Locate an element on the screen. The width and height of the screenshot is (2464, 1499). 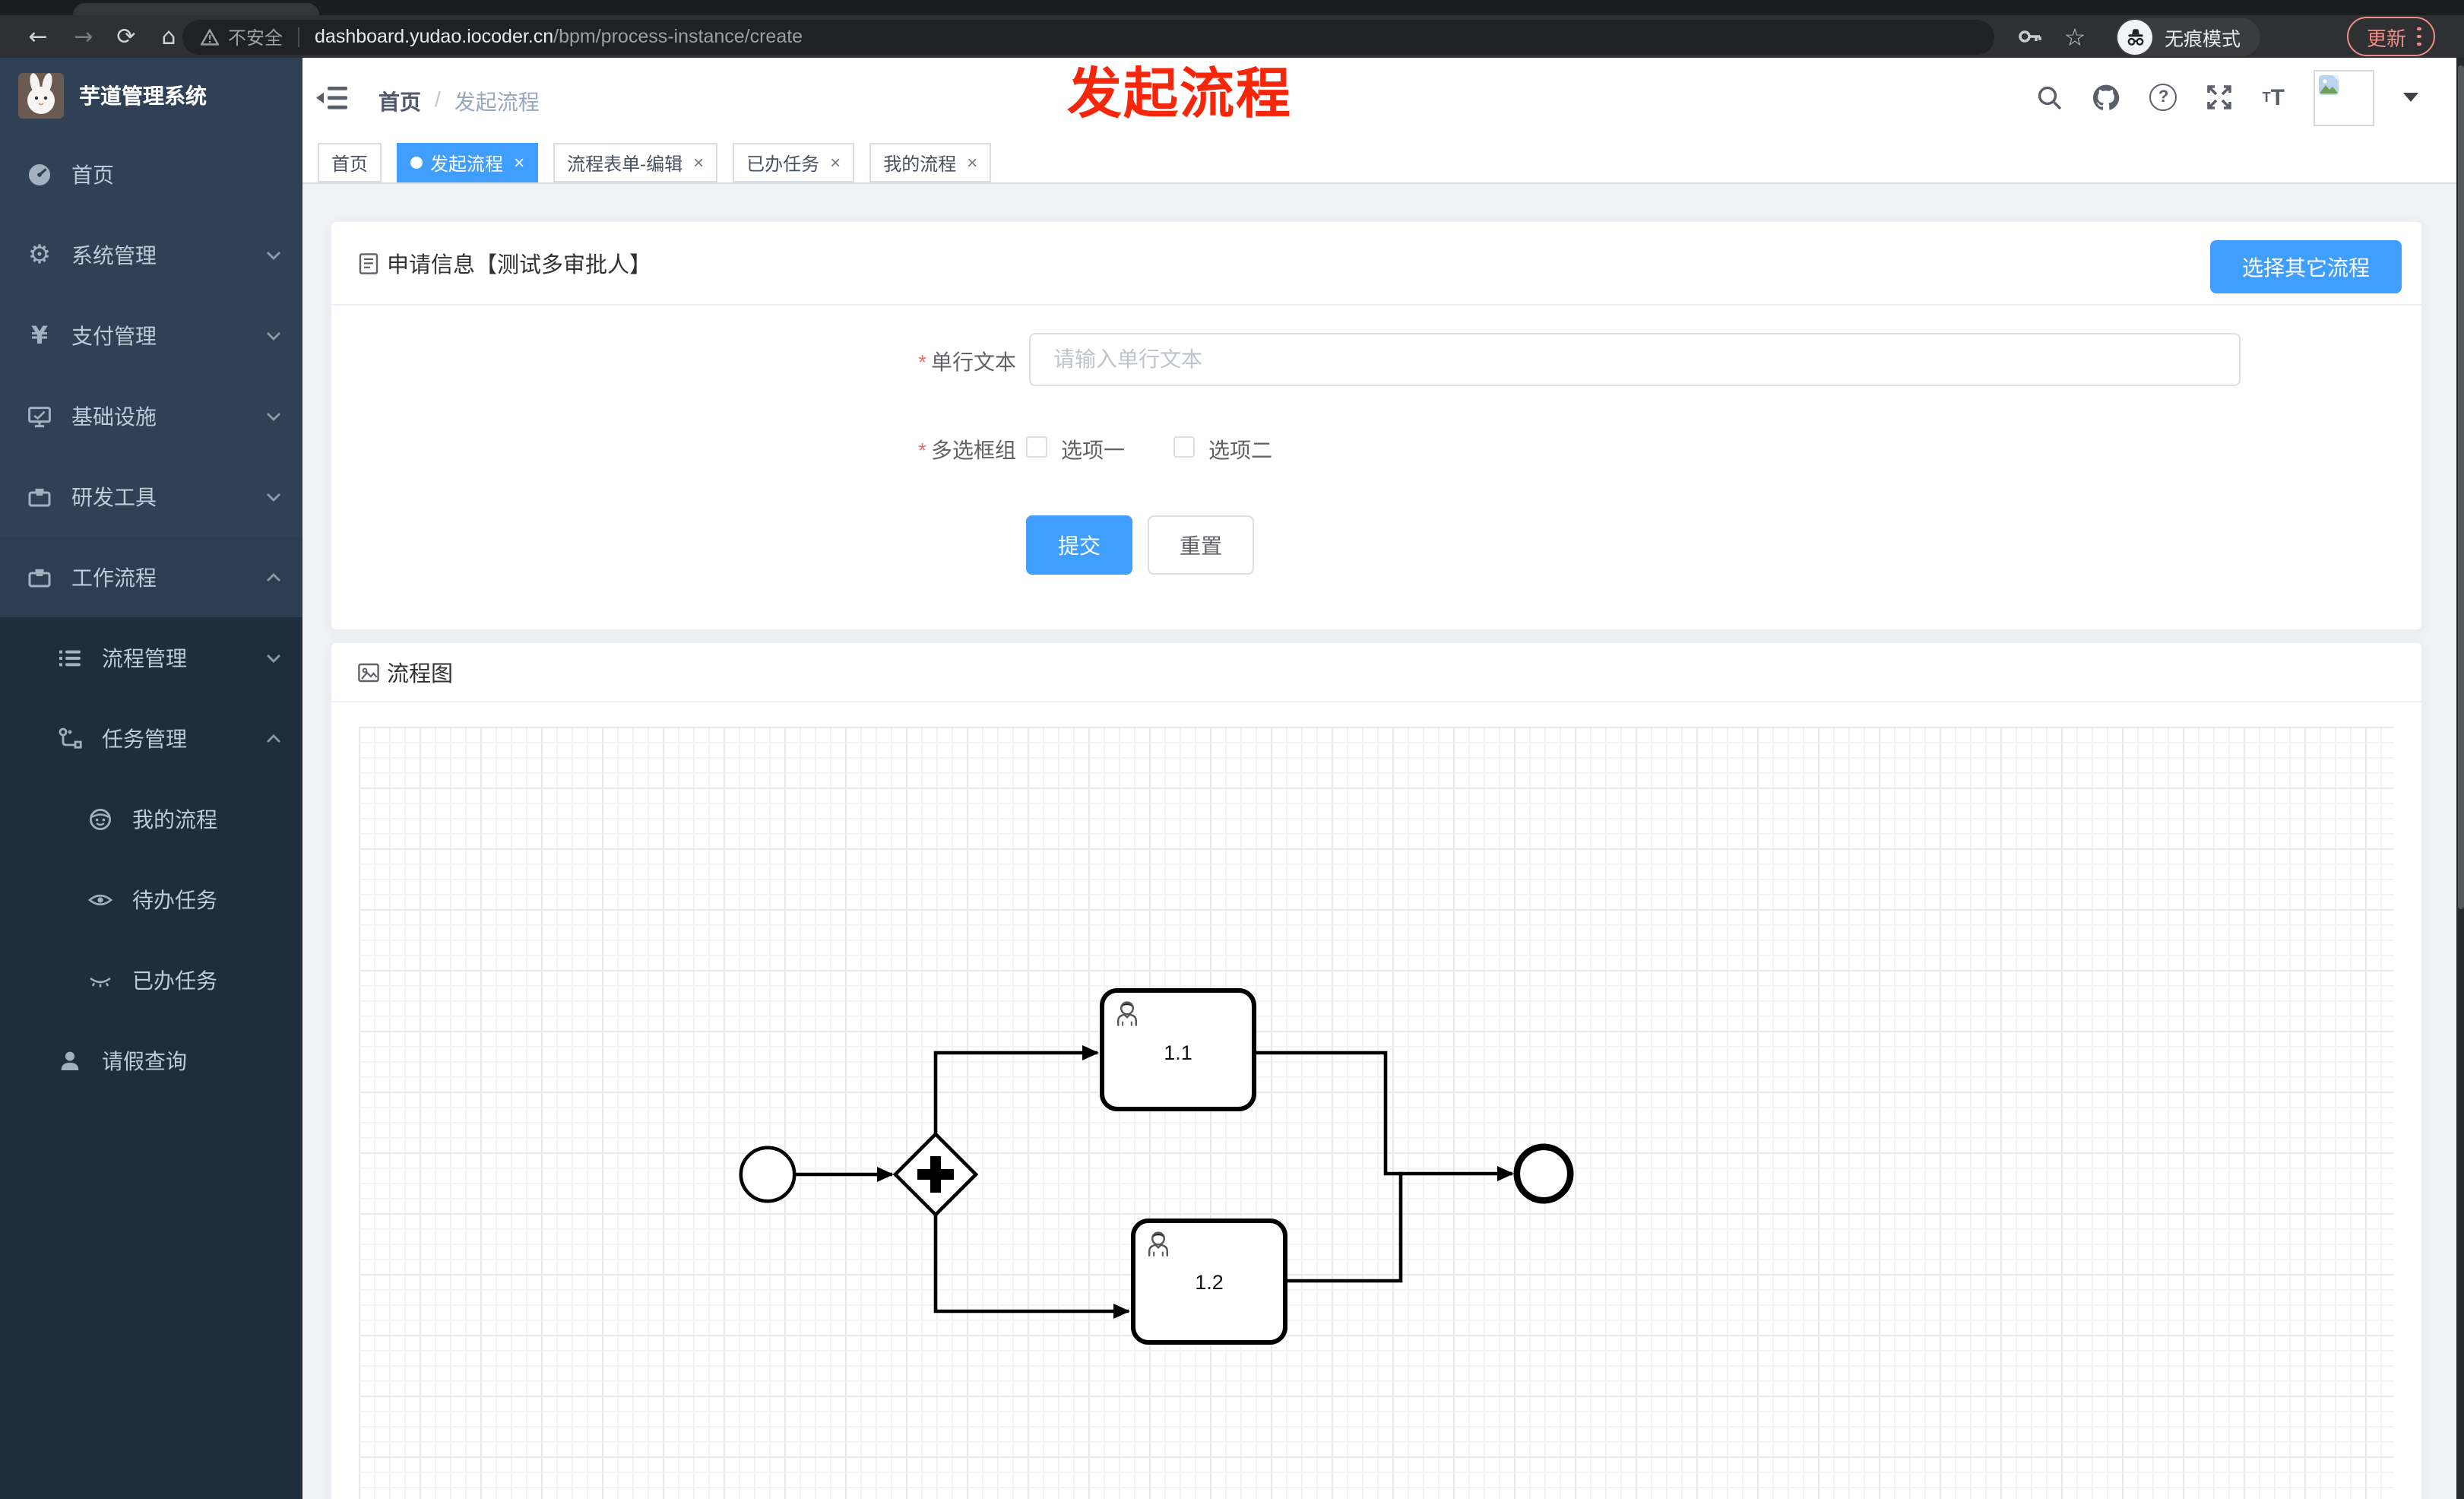
sidebar-item-process-management: 流程管理 is located at coordinates (151, 657).